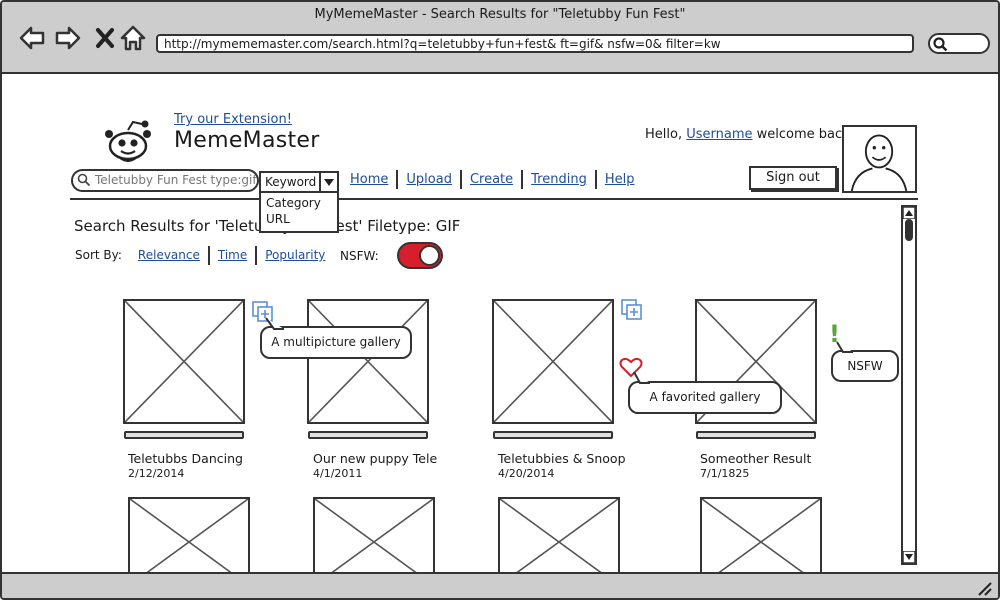  What do you see at coordinates (165, 180) in the screenshot?
I see `search-input: Teletubby Fun Fest type:gif` at bounding box center [165, 180].